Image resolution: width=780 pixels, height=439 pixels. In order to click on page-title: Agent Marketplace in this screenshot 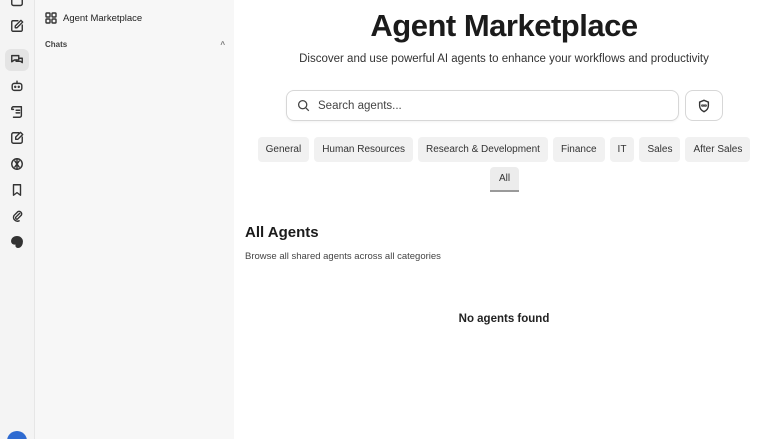, I will do `click(504, 25)`.